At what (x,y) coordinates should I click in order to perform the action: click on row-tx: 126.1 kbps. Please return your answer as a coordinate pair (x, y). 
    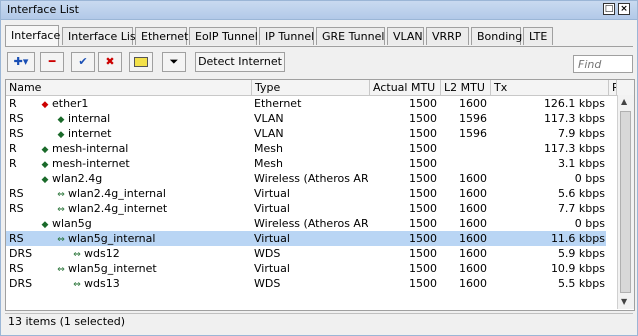
    Looking at the image, I should click on (574, 103).